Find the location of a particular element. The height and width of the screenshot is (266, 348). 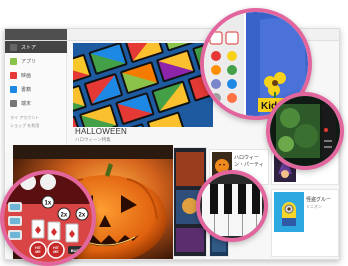

sidebar-item-label: 映画 is located at coordinates (26, 75).